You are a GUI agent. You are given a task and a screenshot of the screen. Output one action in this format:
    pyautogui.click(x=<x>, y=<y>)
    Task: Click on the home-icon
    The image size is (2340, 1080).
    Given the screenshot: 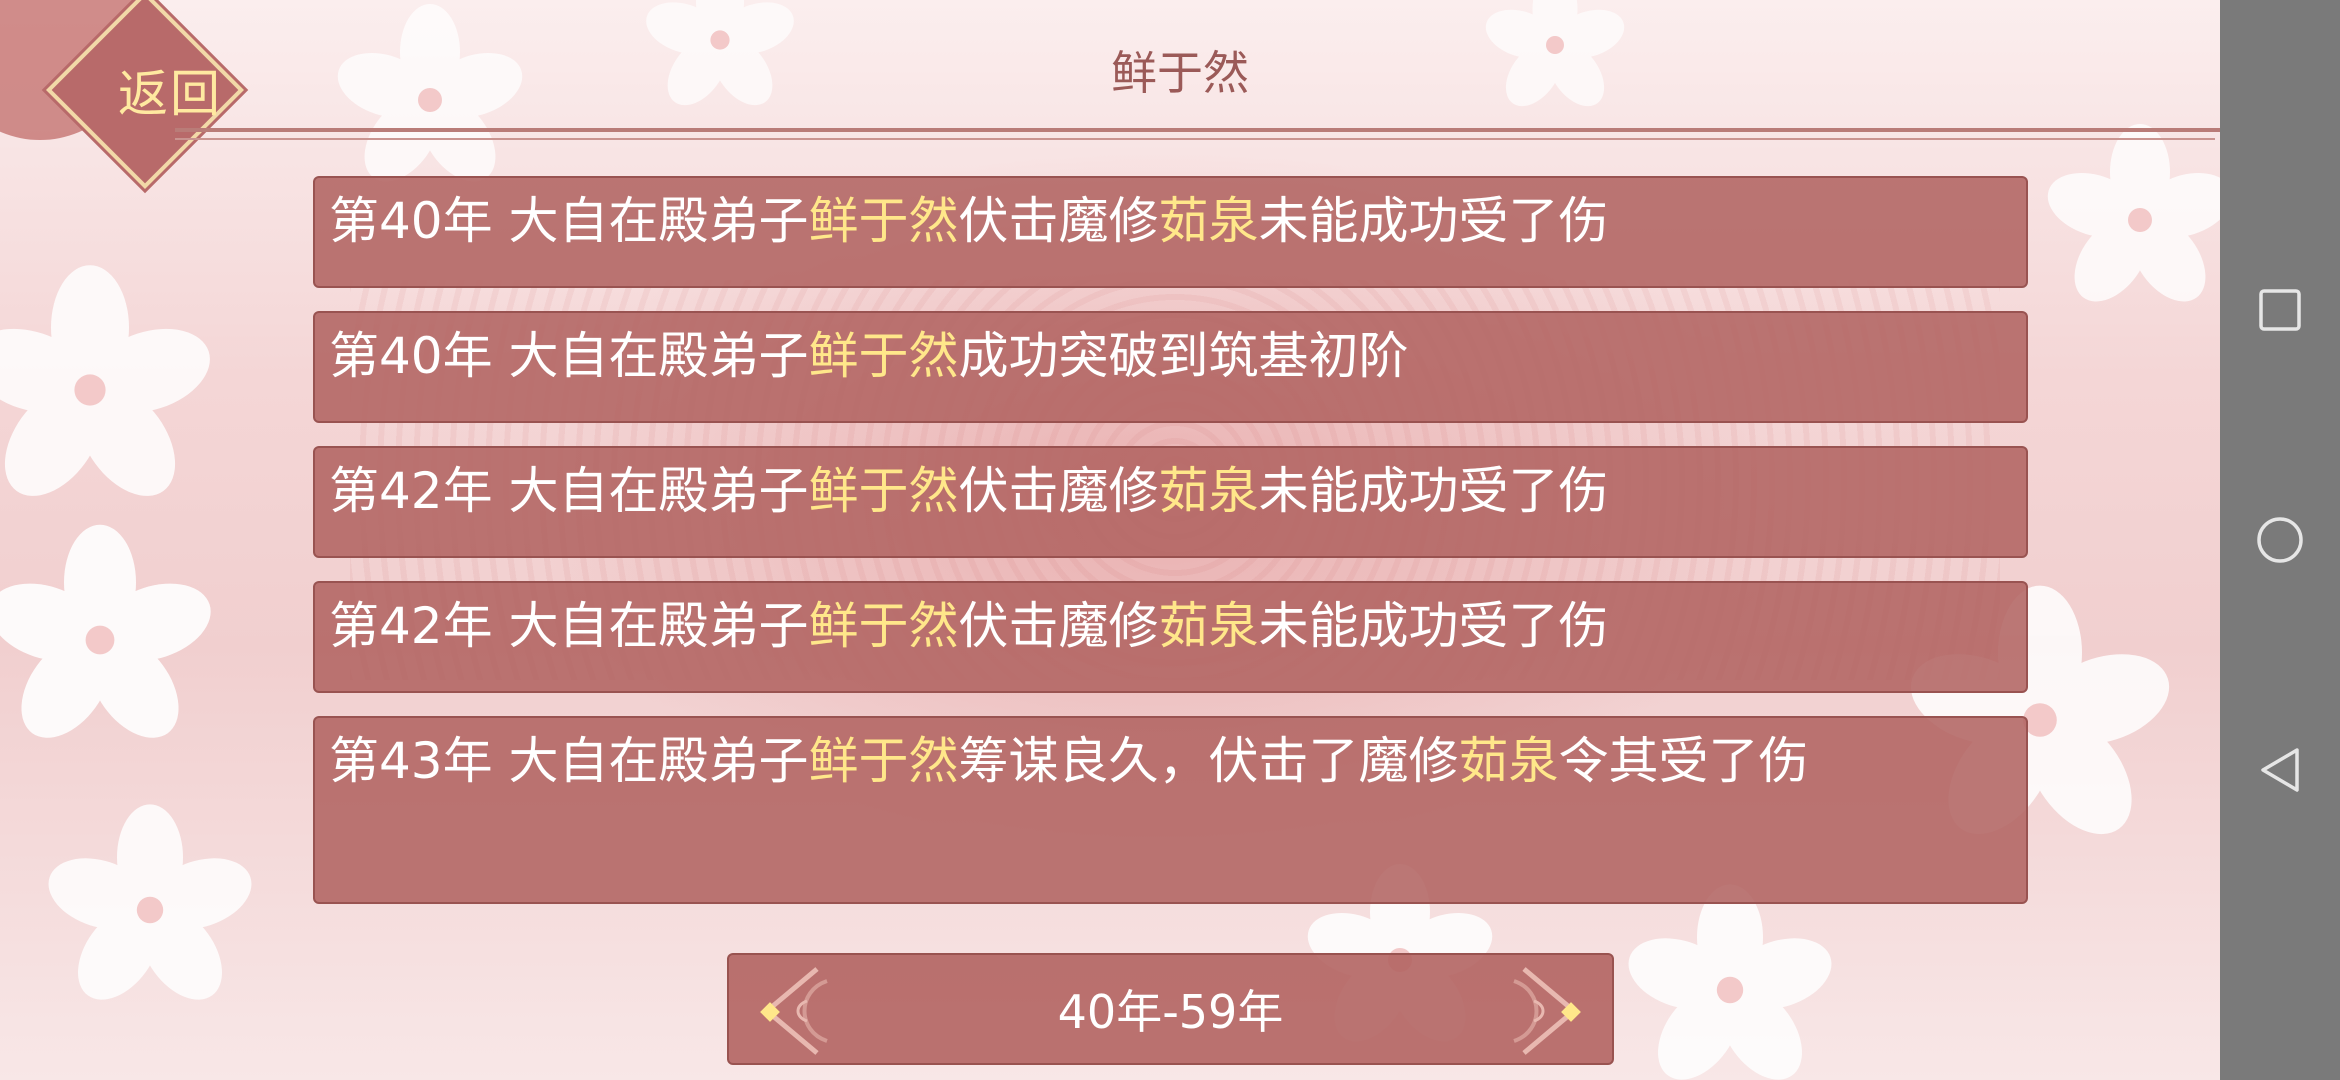 What is the action you would take?
    pyautogui.click(x=2280, y=540)
    